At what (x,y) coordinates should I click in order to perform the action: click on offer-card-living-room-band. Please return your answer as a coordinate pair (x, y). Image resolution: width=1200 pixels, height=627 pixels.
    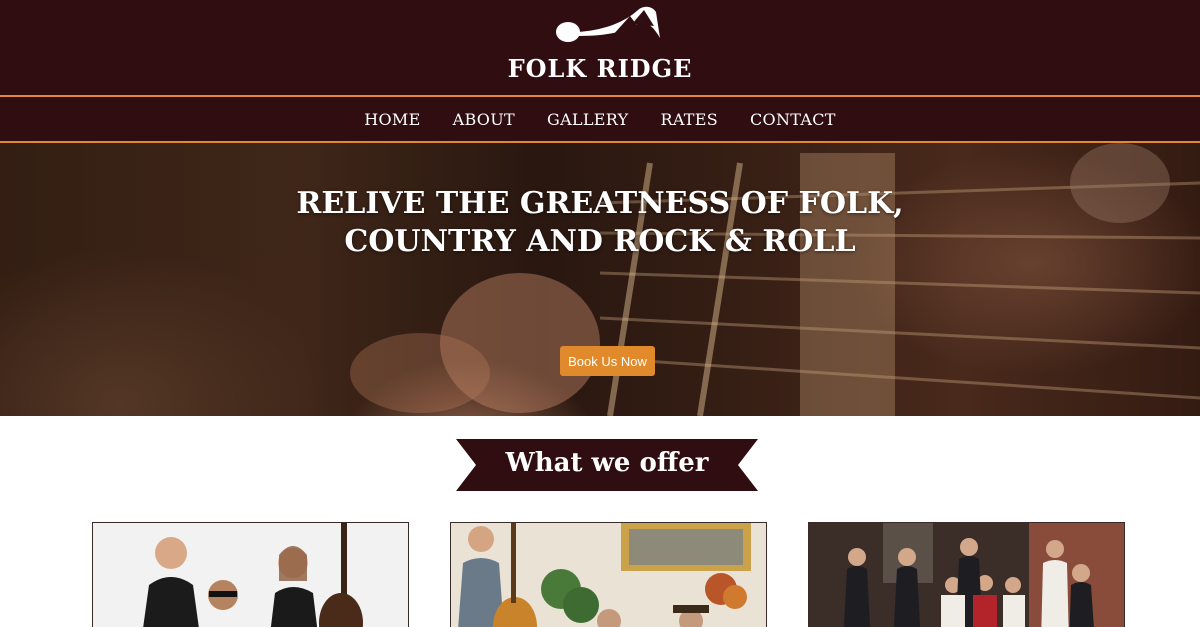
    Looking at the image, I should click on (608, 574).